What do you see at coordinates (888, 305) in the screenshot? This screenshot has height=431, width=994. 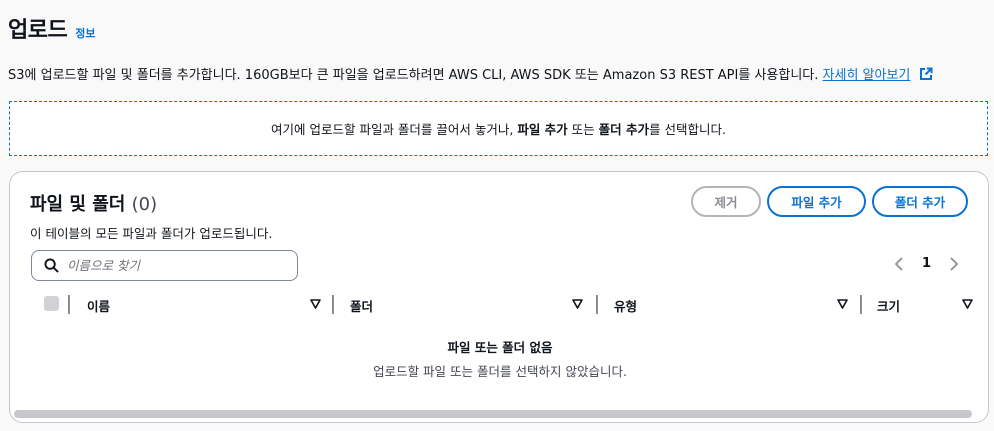 I see `column-header-size: 크기` at bounding box center [888, 305].